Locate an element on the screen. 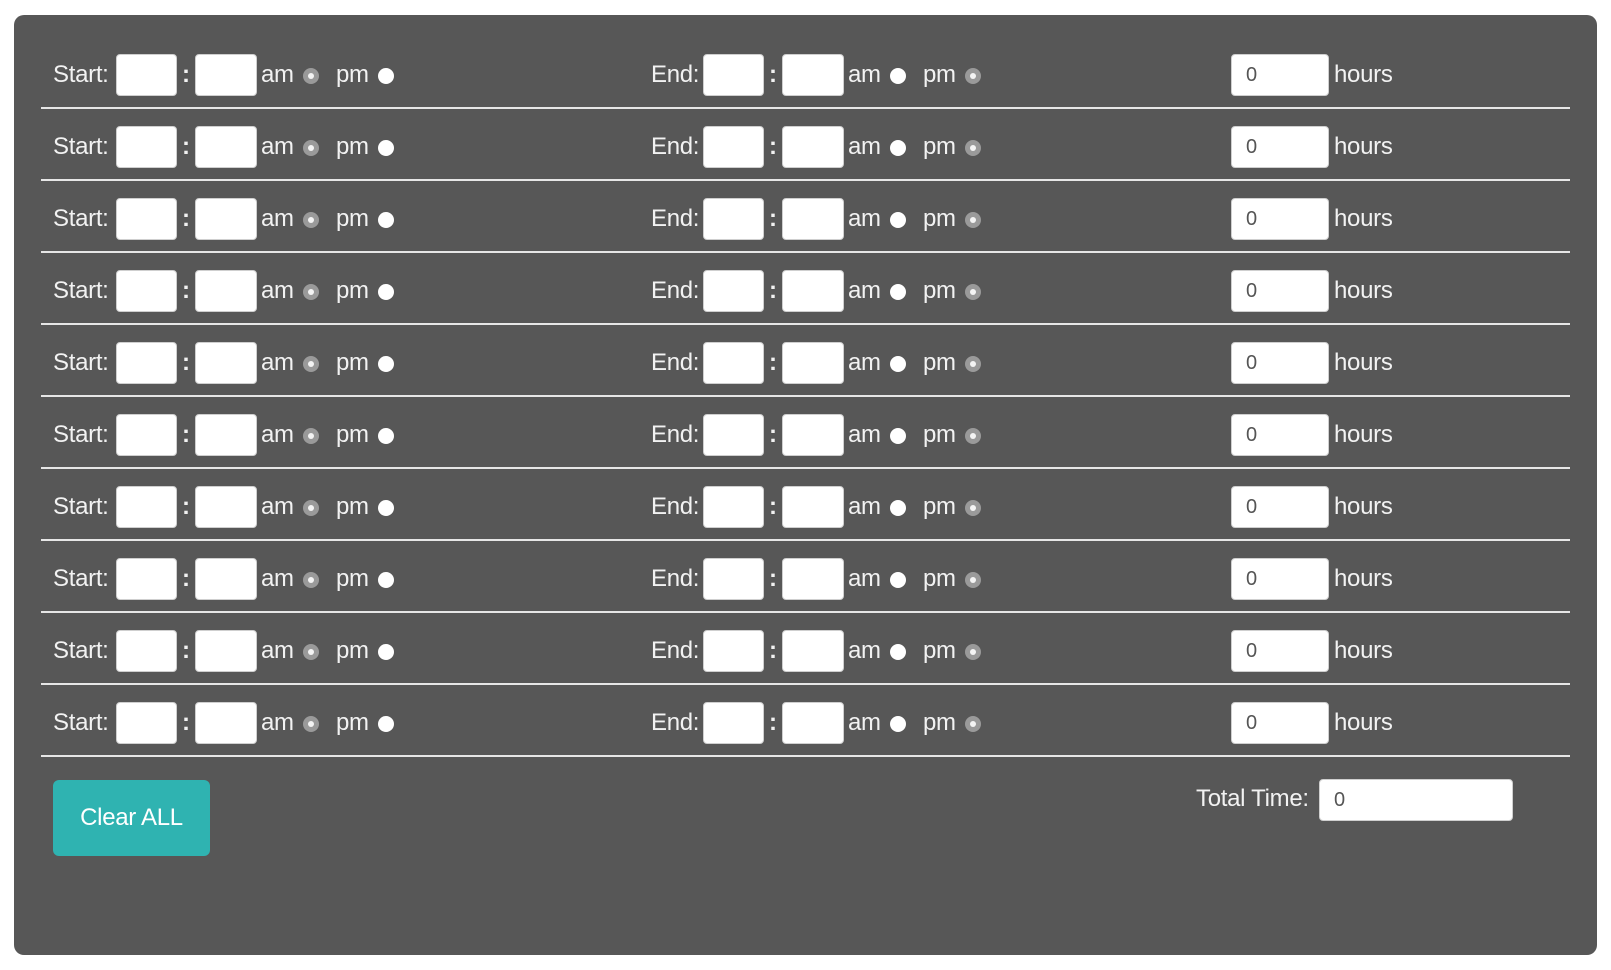 The image size is (1611, 970). start-label: Start: is located at coordinates (81, 218).